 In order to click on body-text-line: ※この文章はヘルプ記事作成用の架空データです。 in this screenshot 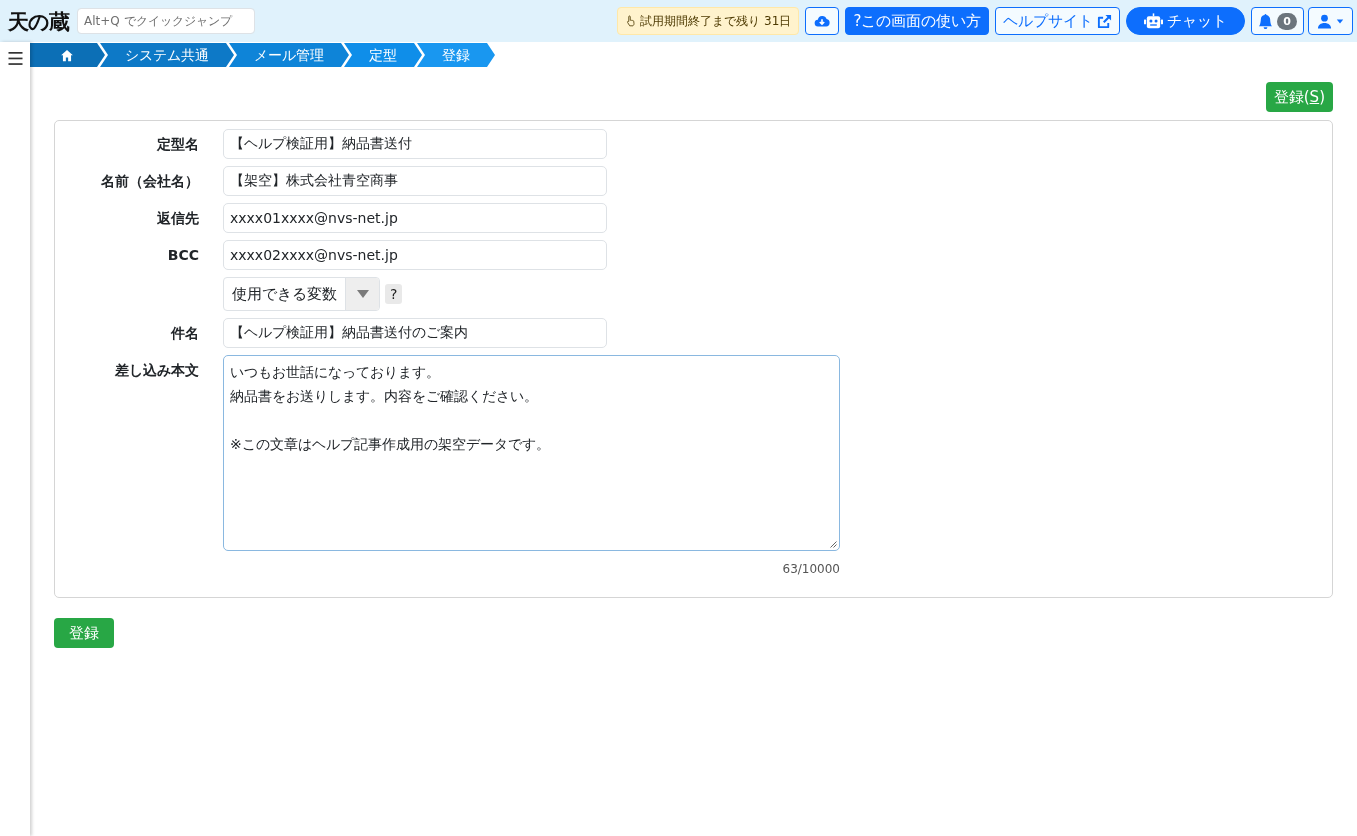, I will do `click(390, 444)`.